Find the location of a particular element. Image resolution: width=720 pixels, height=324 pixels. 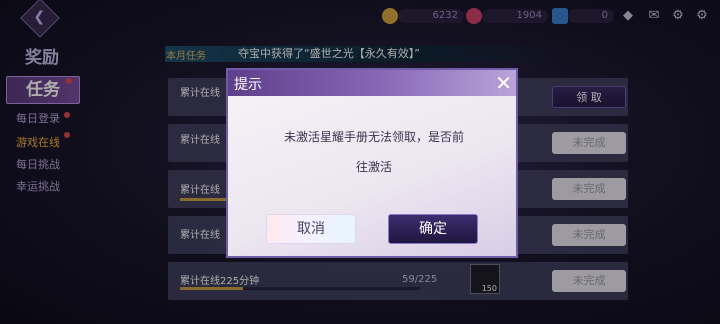

dialog-header: 提示 ✕ is located at coordinates (372, 83).